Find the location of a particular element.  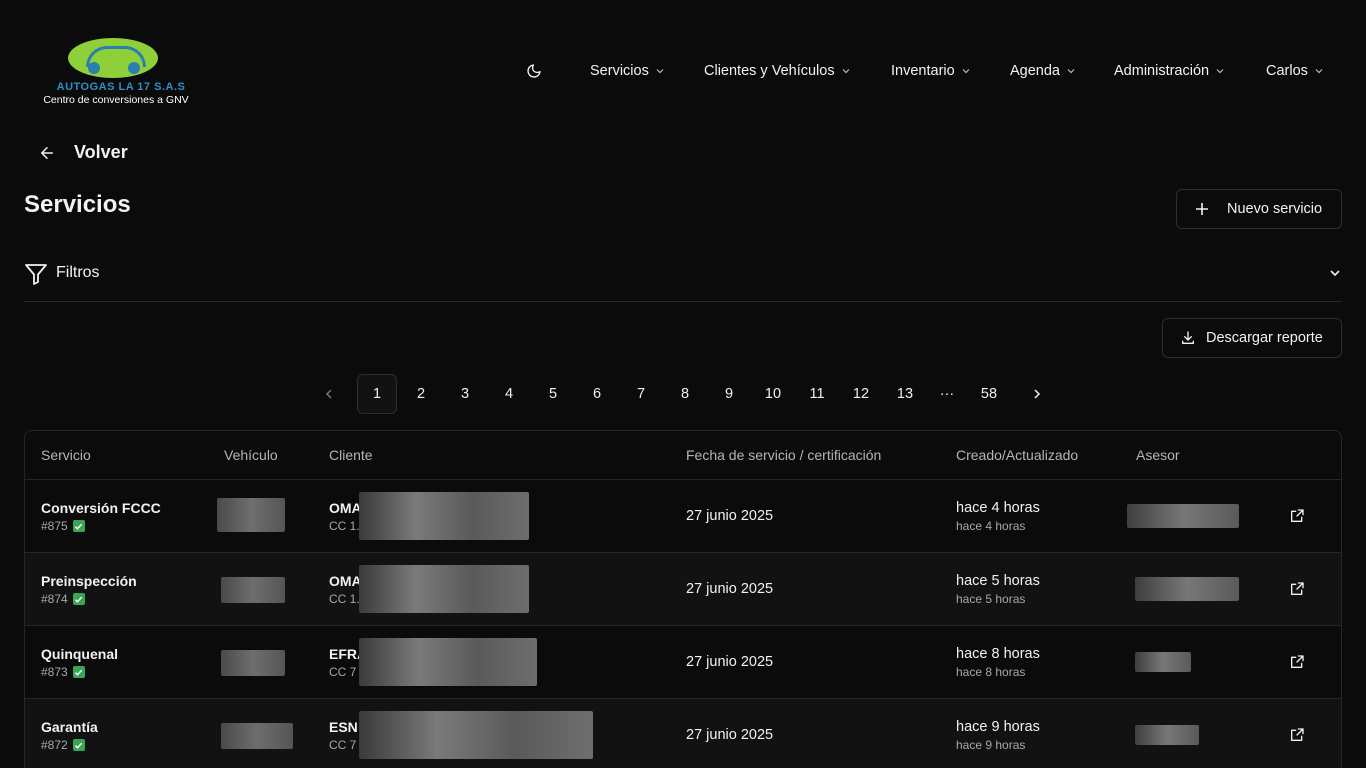

theme-toggle-button is located at coordinates (534, 71).